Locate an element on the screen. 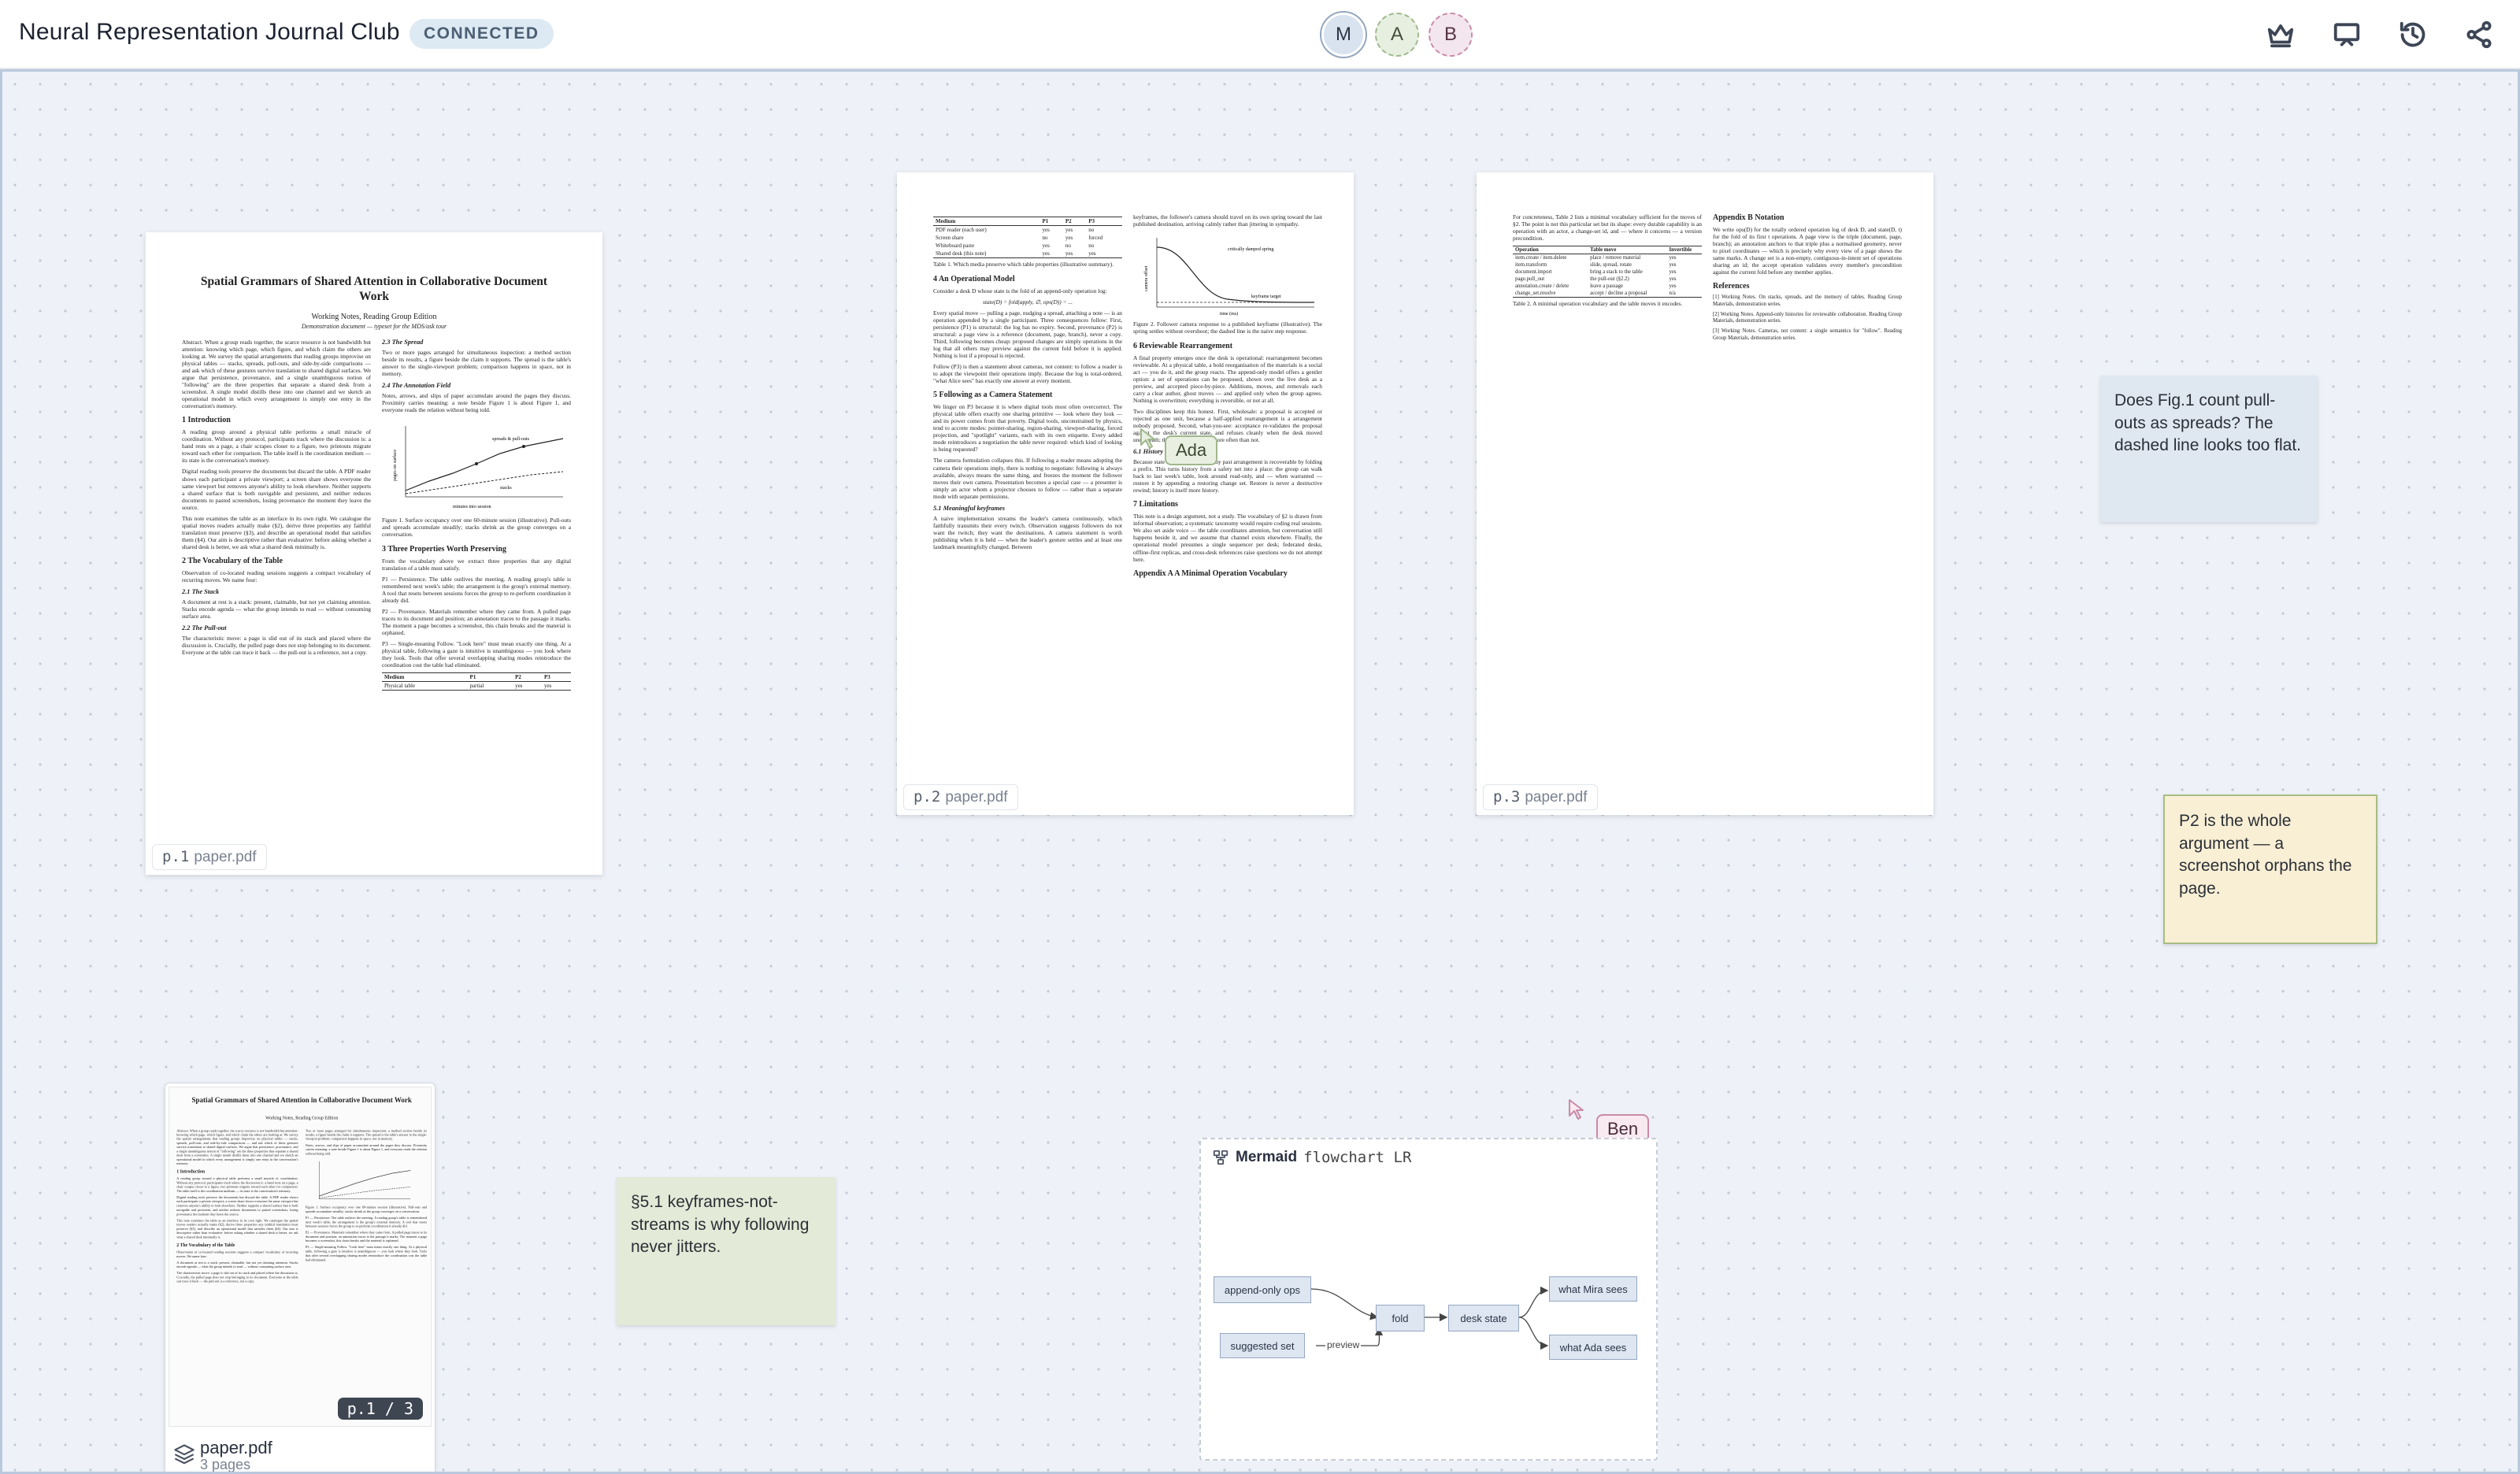 The image size is (2520, 1474). subsection-heading: 2.2 The Pull-out is located at coordinates (204, 627).